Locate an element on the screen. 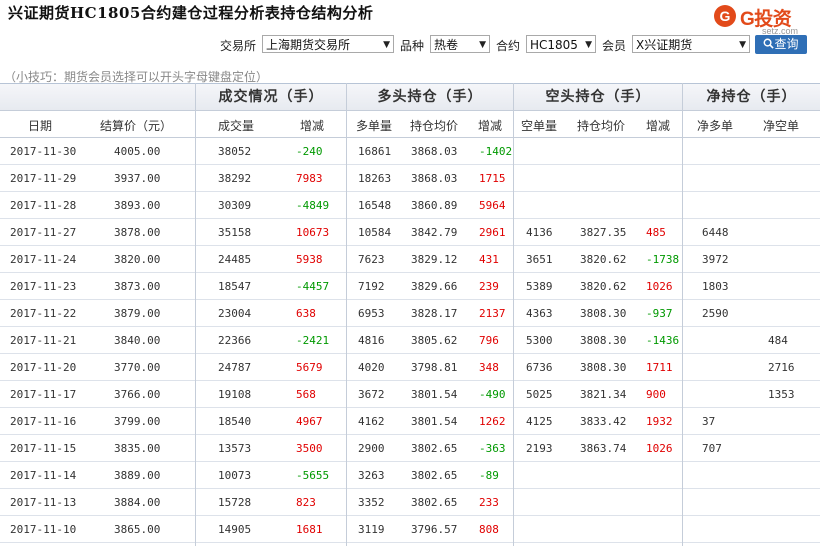 The width and height of the screenshot is (820, 546). col-volume: 成交量 is located at coordinates (235, 126).